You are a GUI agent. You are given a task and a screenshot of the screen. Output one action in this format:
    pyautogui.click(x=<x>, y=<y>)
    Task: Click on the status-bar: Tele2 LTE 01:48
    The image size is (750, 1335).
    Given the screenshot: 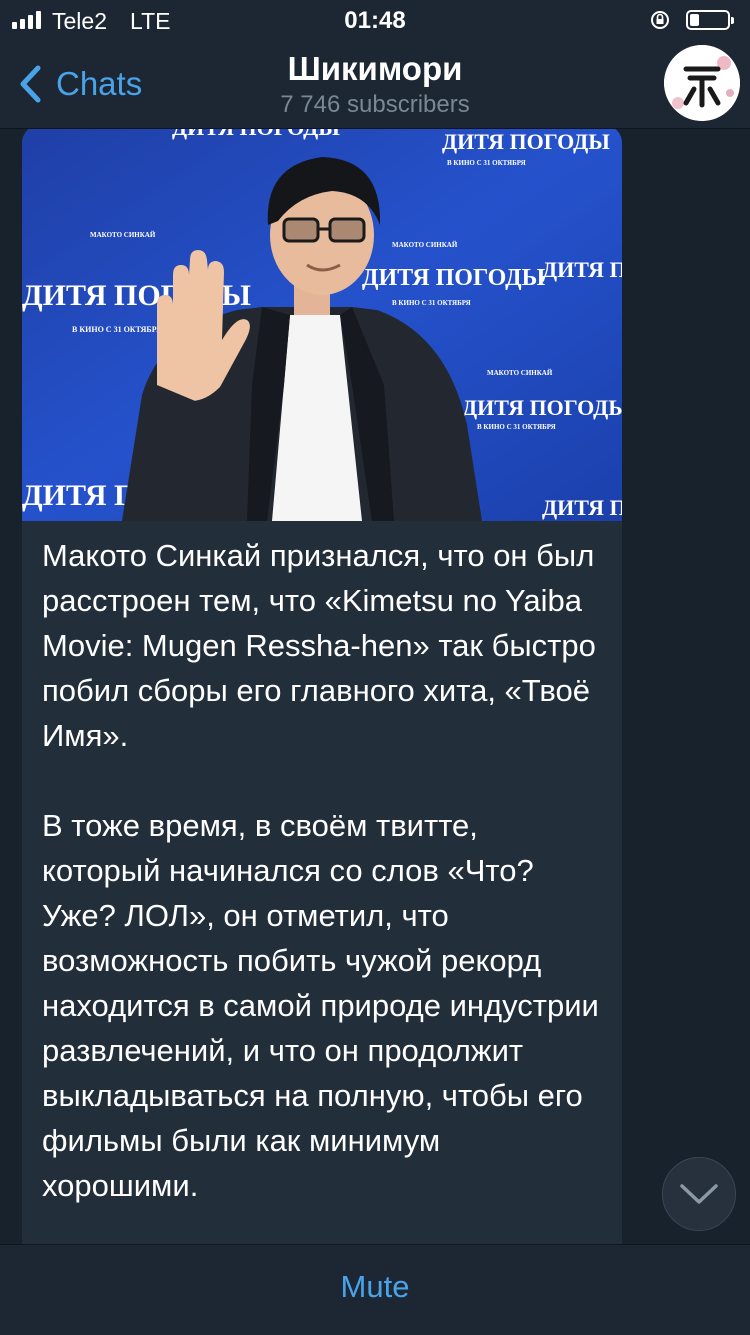 What is the action you would take?
    pyautogui.click(x=375, y=20)
    